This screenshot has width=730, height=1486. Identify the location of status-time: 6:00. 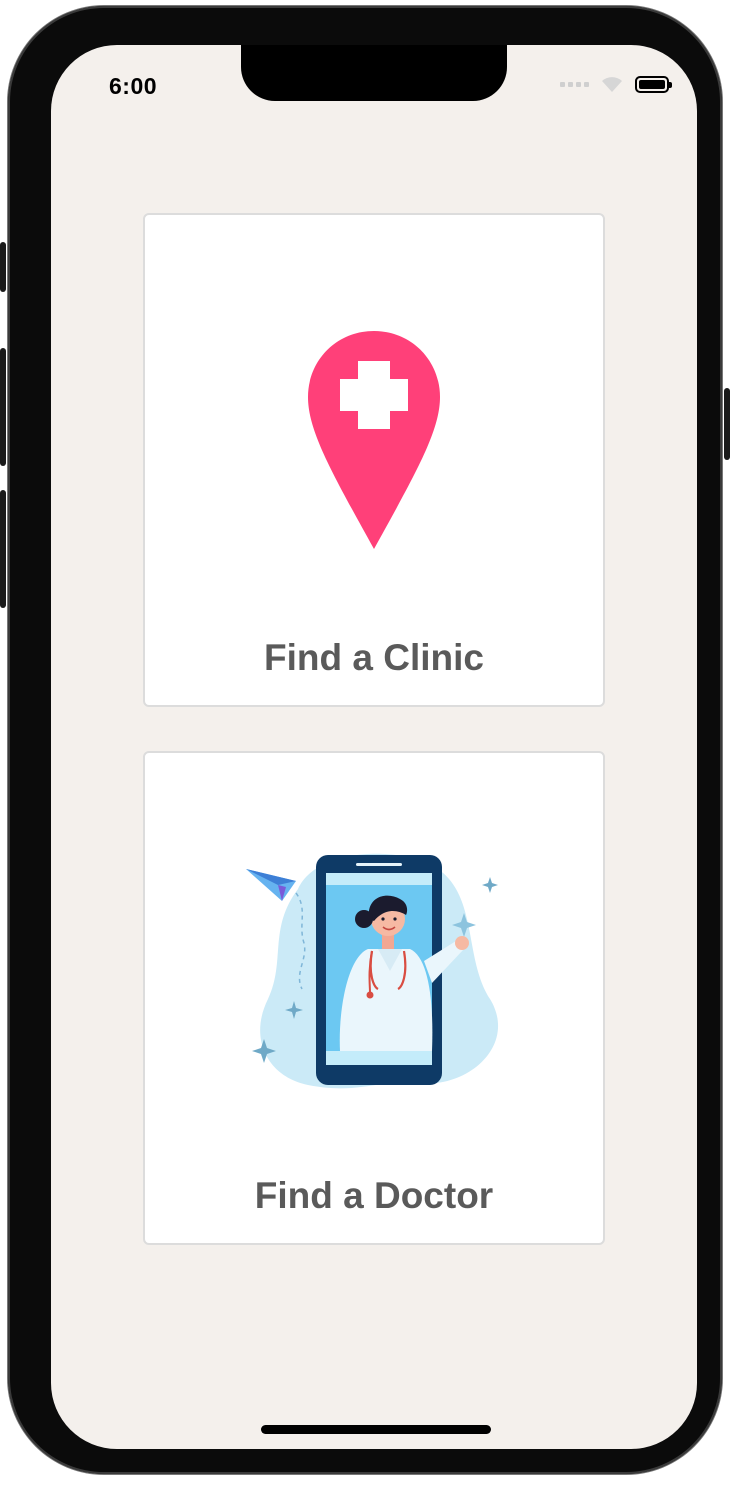
(133, 86).